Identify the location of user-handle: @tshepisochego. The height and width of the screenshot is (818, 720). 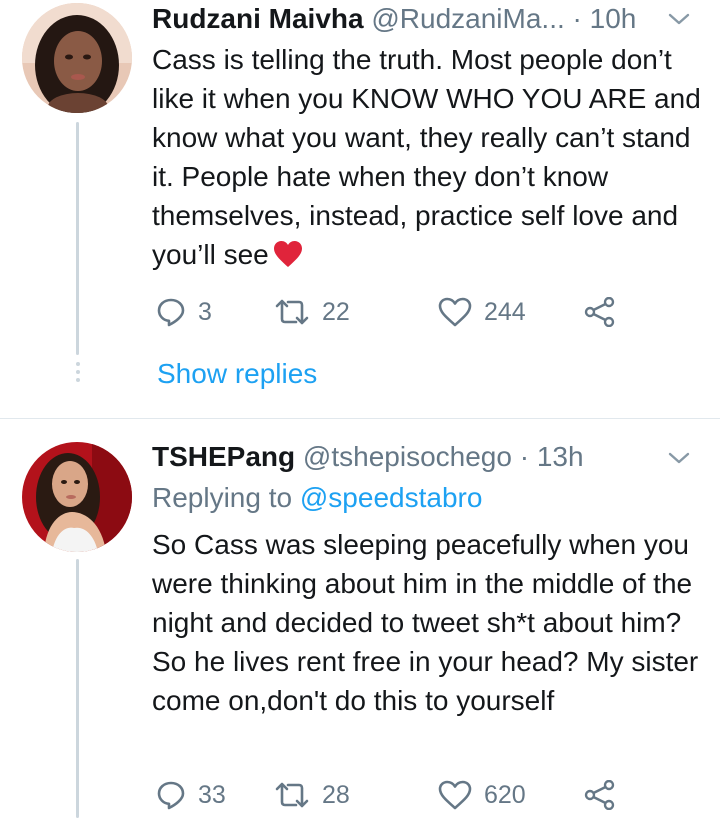
(407, 456).